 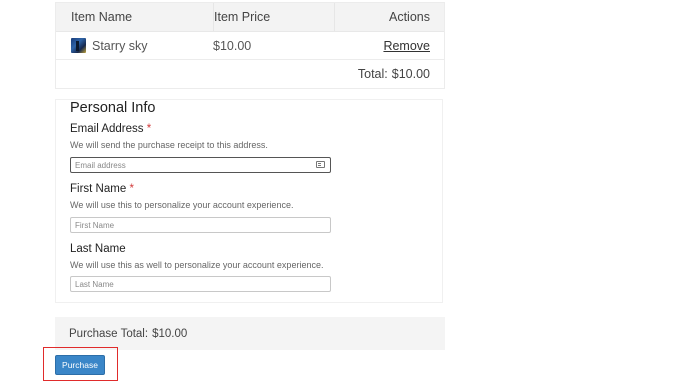 What do you see at coordinates (149, 129) in the screenshot?
I see `email-required-mark: *` at bounding box center [149, 129].